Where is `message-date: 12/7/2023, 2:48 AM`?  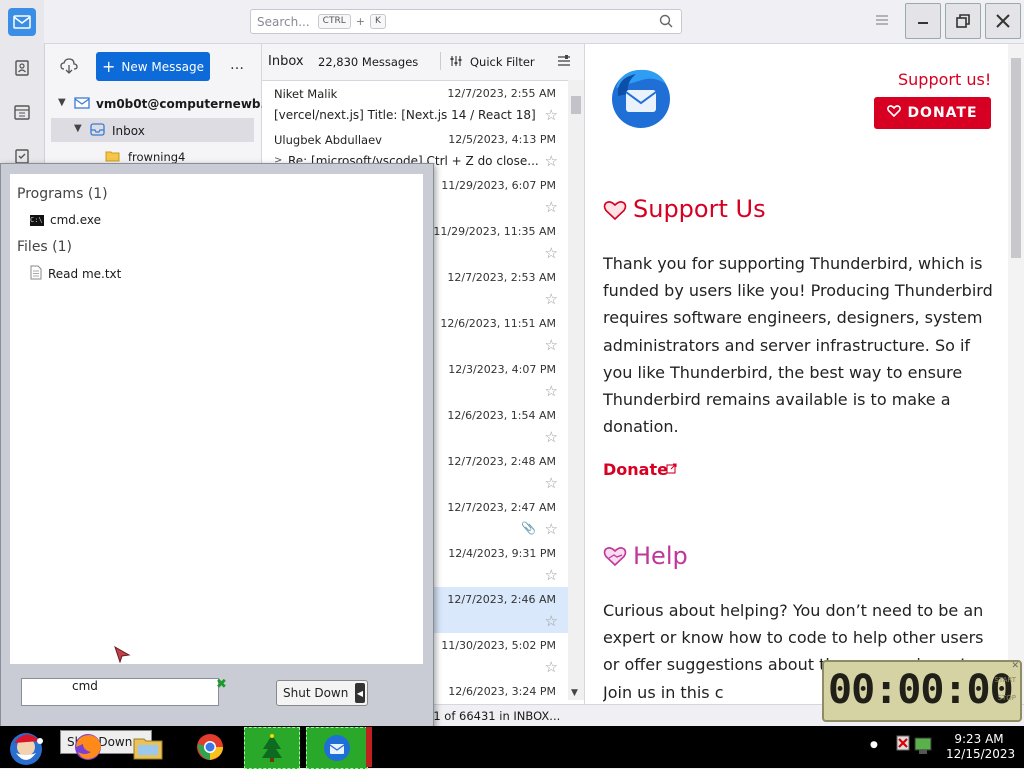
message-date: 12/7/2023, 2:48 AM is located at coordinates (501, 461).